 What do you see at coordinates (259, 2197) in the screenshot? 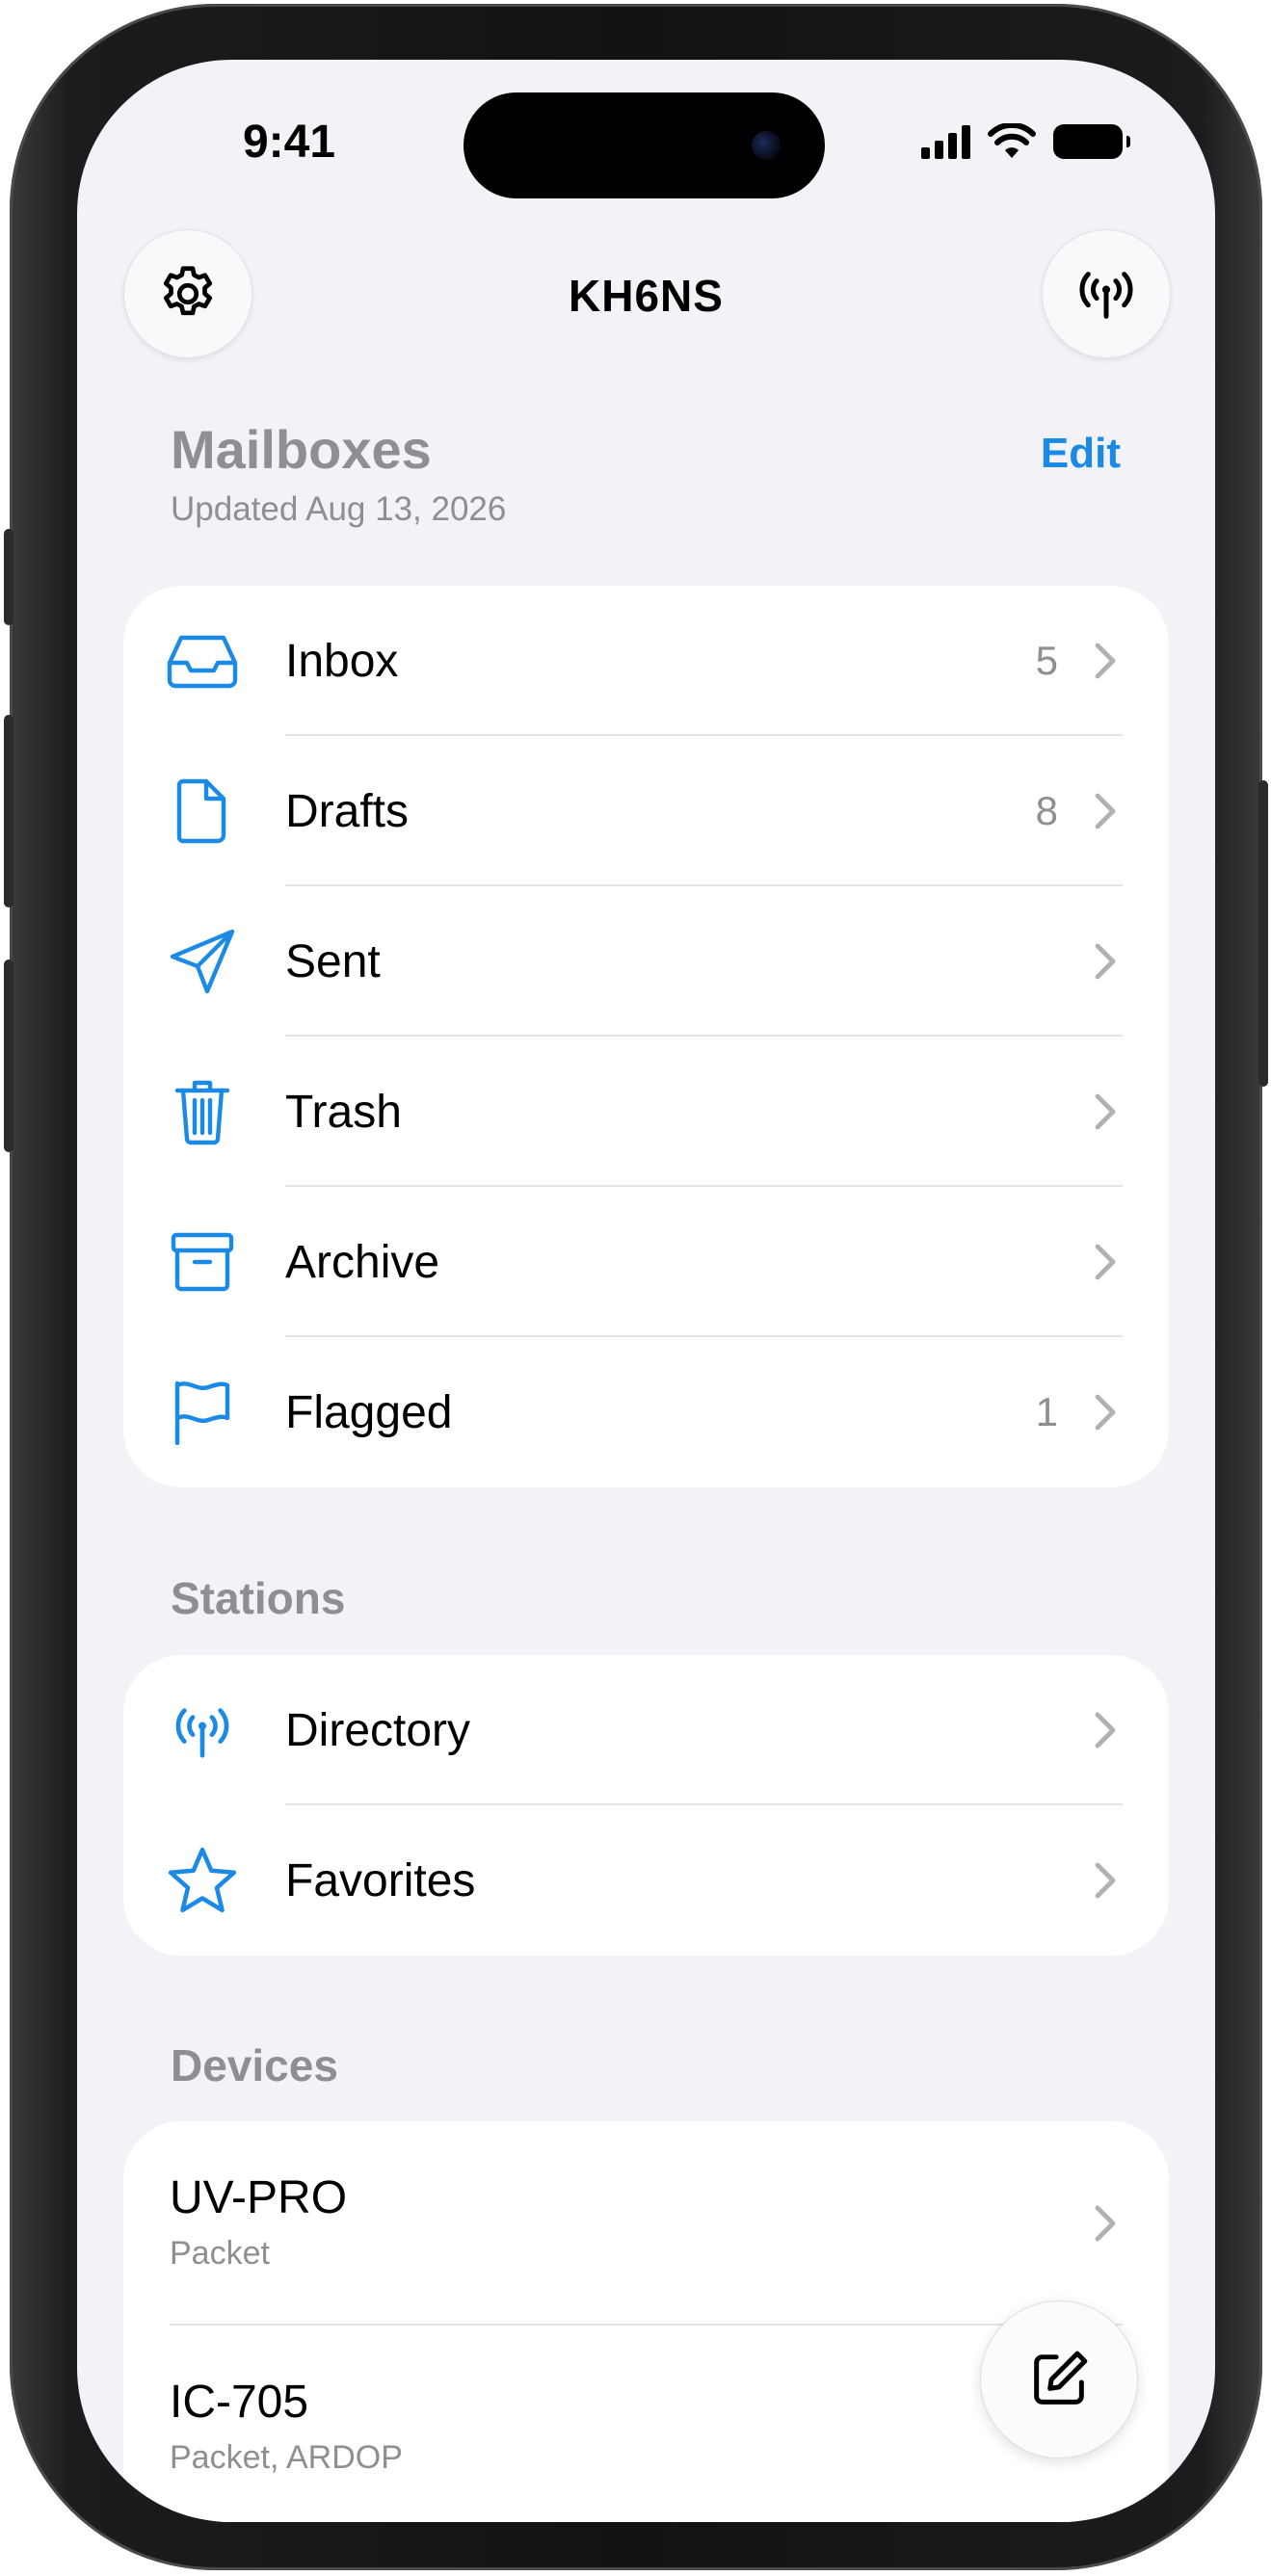
I see `device-name: UV-PRO` at bounding box center [259, 2197].